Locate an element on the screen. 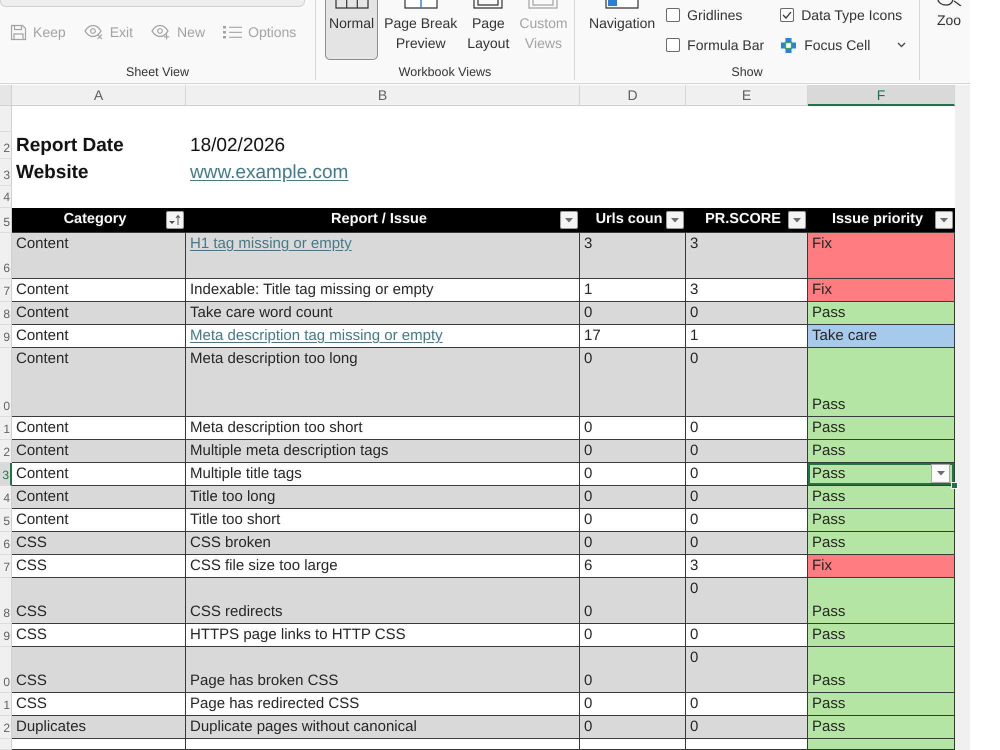 The height and width of the screenshot is (750, 1000). field-label: Website is located at coordinates (52, 173).